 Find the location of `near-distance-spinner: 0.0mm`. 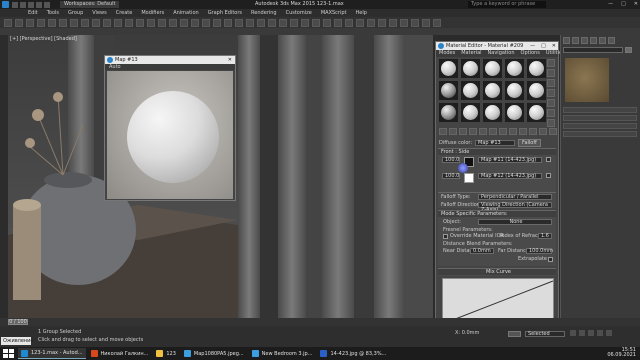

near-distance-spinner: 0.0mm is located at coordinates (482, 251).